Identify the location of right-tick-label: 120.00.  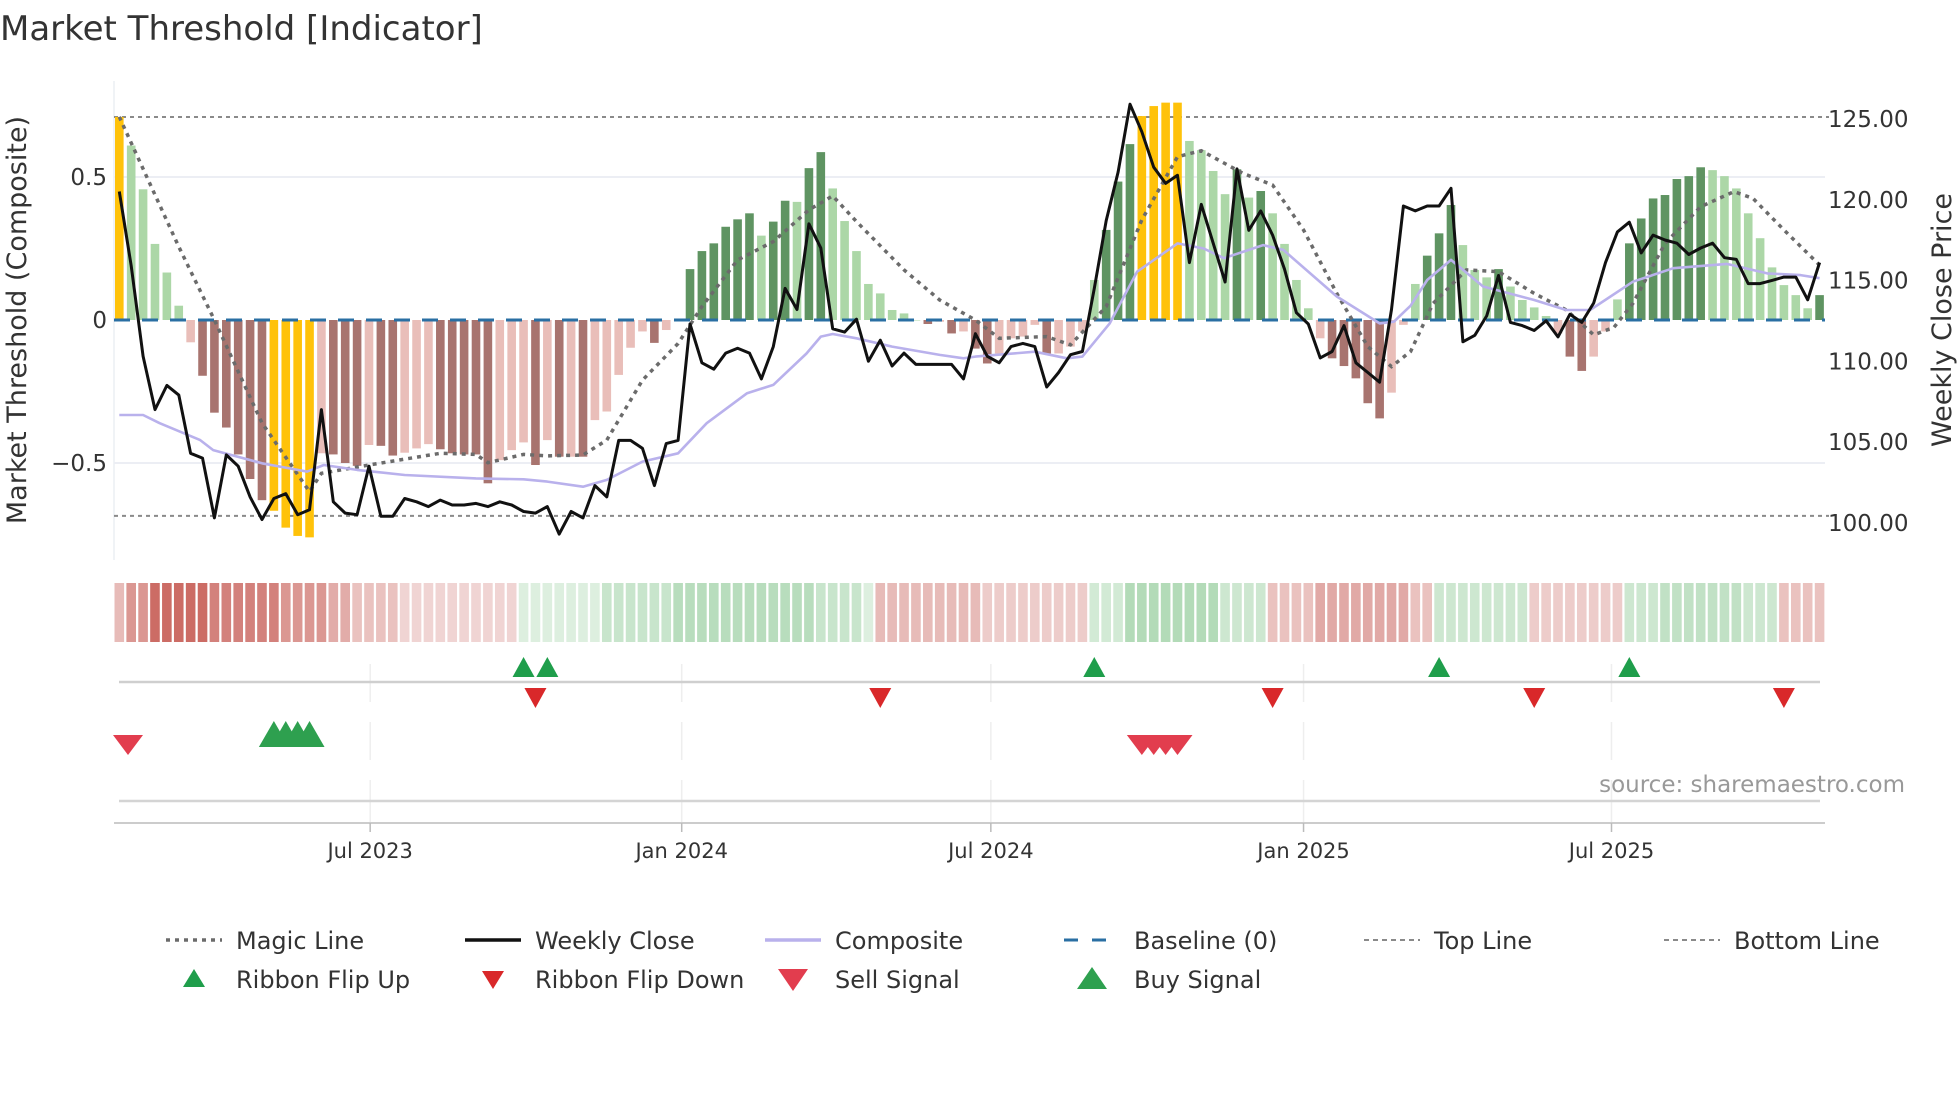
(1868, 201).